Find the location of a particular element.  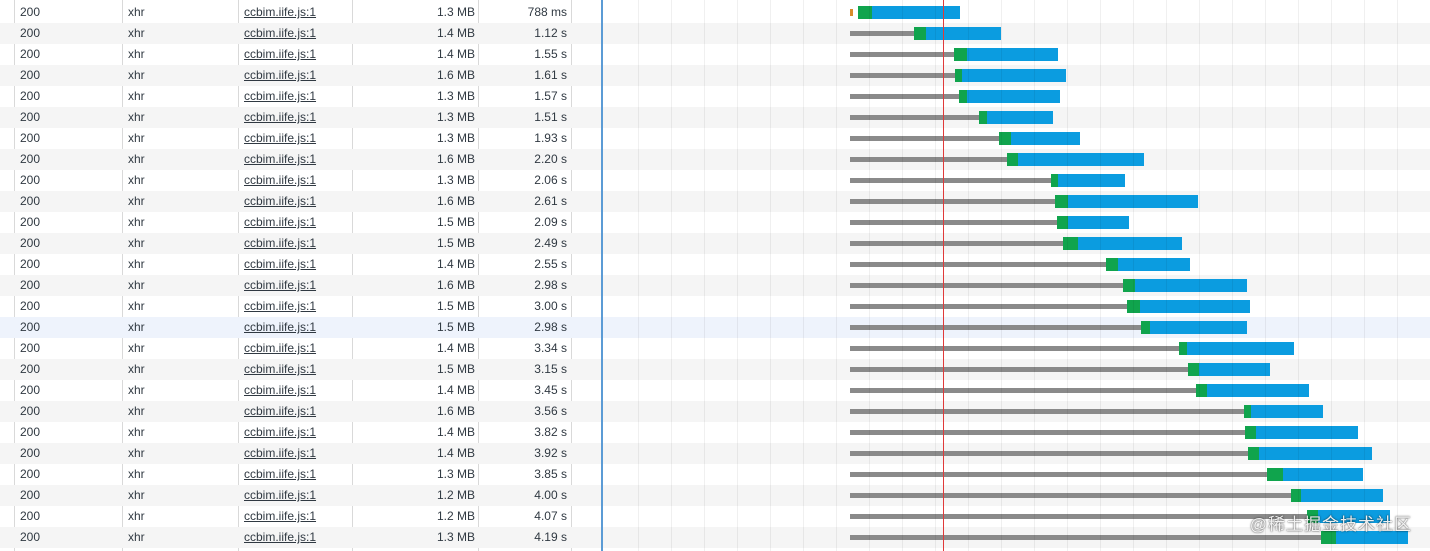

table-row: 200 xhr ccbim.iife.js:1 1.5 MB 3.15 s is located at coordinates (715, 369).